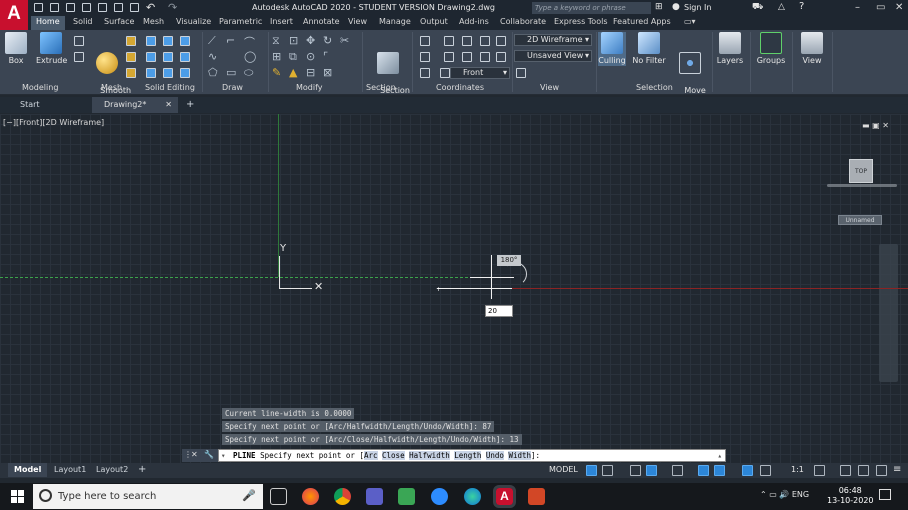  I want to click on ucs-3point-icon, so click(485, 41).